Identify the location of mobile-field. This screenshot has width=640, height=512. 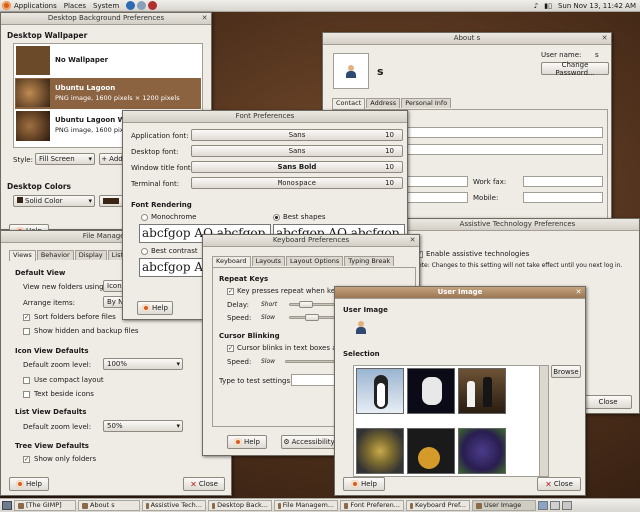
(563, 197).